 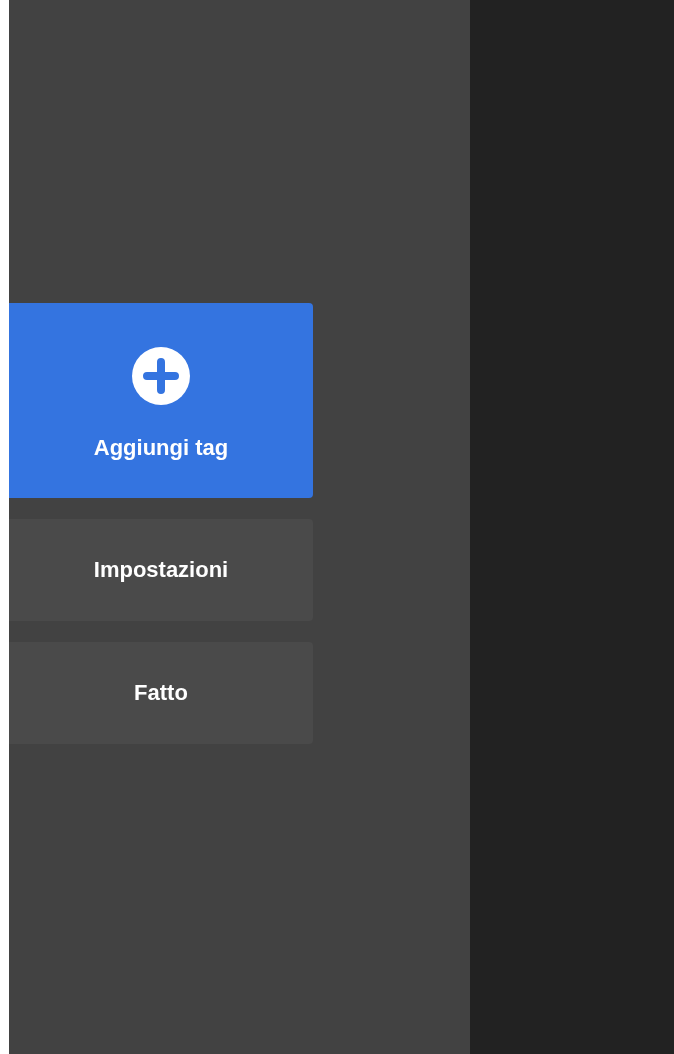 I want to click on add-tag-button: Aggiungi tag, so click(x=161, y=400).